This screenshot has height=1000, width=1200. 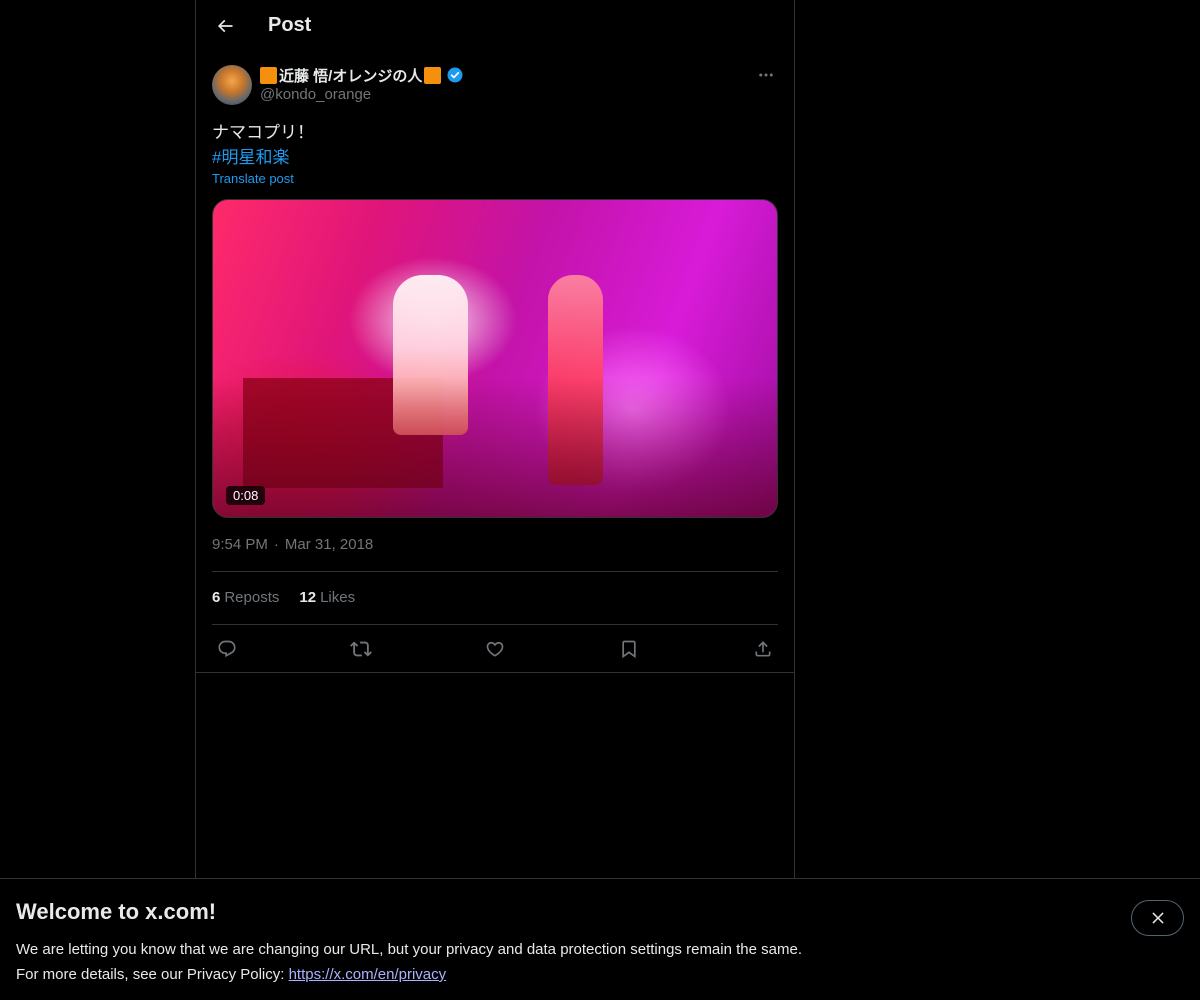 I want to click on translate-post-link: Translate post, so click(x=253, y=178).